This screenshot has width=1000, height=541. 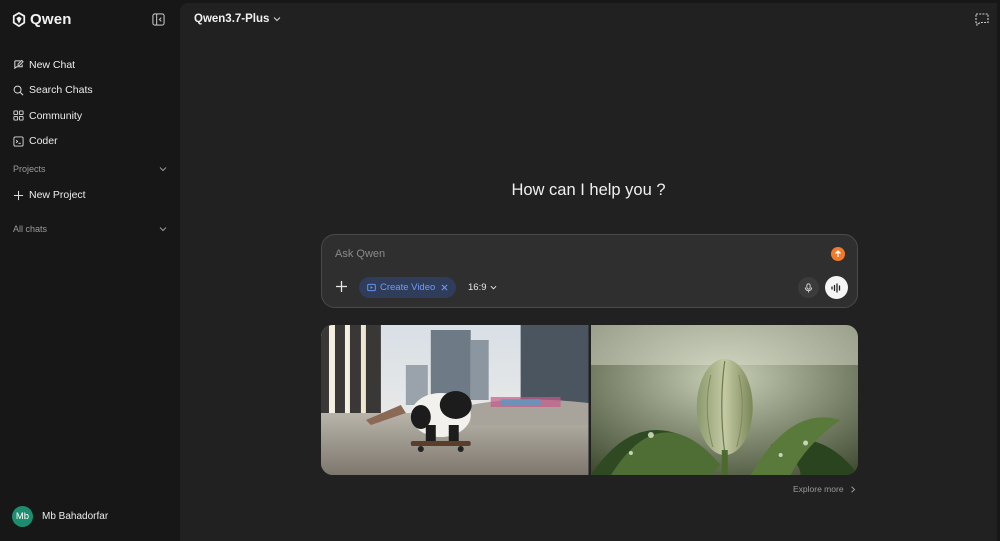 What do you see at coordinates (56, 115) in the screenshot?
I see `sidebar-item-label: Community` at bounding box center [56, 115].